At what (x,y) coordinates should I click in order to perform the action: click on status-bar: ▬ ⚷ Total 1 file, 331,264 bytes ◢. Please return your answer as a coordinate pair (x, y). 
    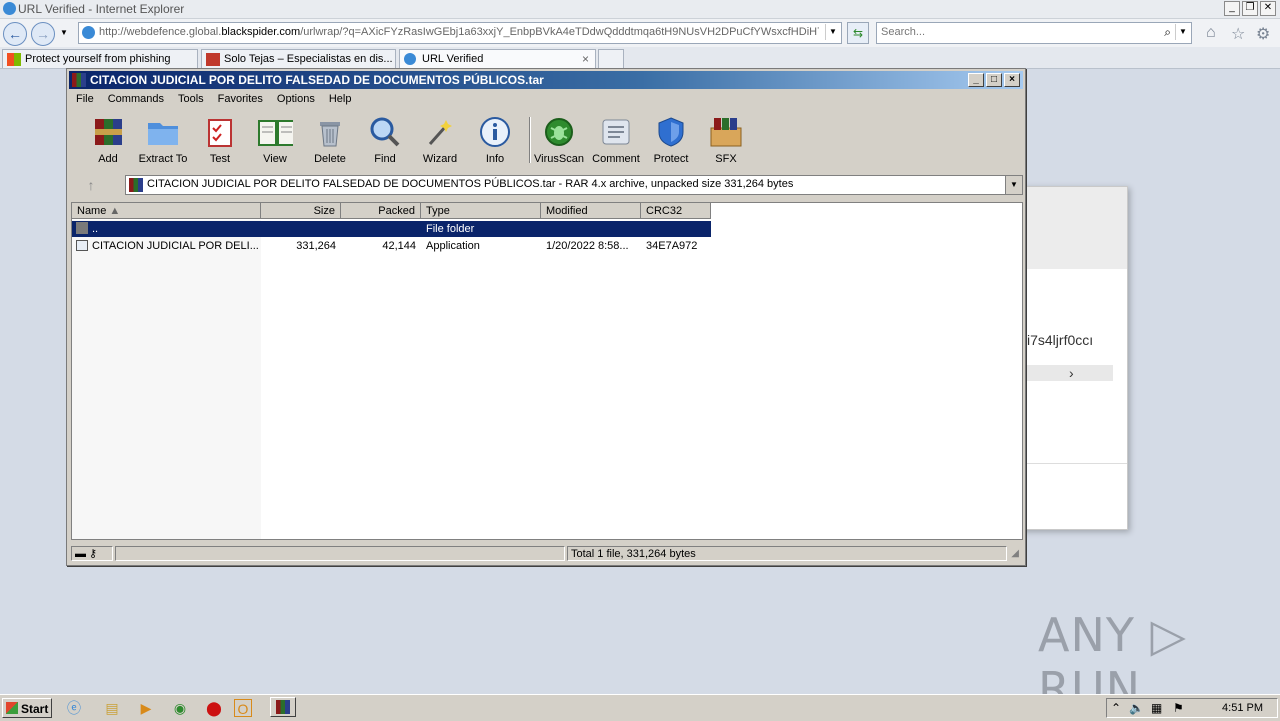
    Looking at the image, I should click on (546, 554).